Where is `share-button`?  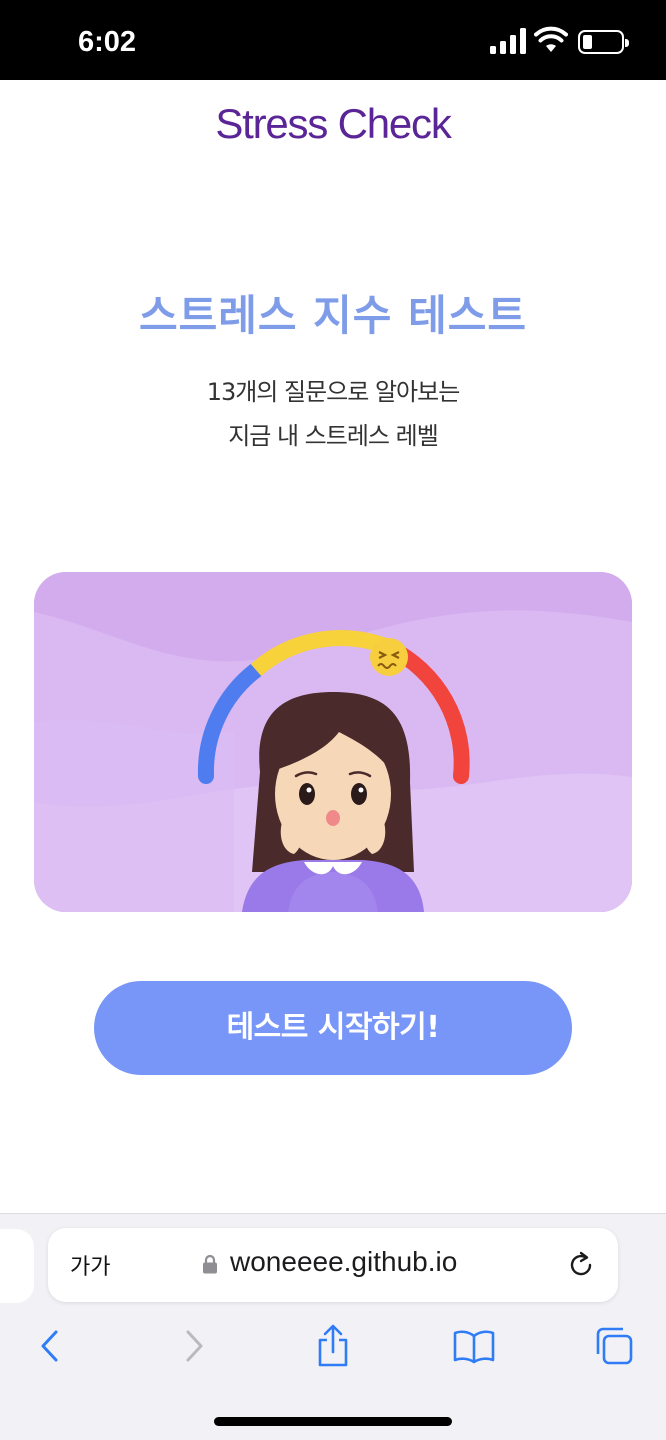
share-button is located at coordinates (333, 1346).